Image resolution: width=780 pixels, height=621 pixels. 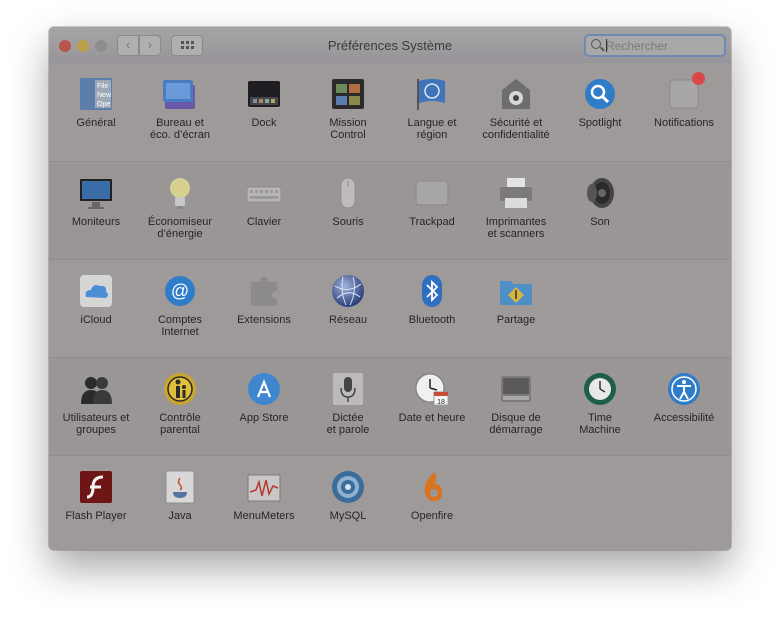 What do you see at coordinates (348, 193) in the screenshot?
I see `mouse-icon` at bounding box center [348, 193].